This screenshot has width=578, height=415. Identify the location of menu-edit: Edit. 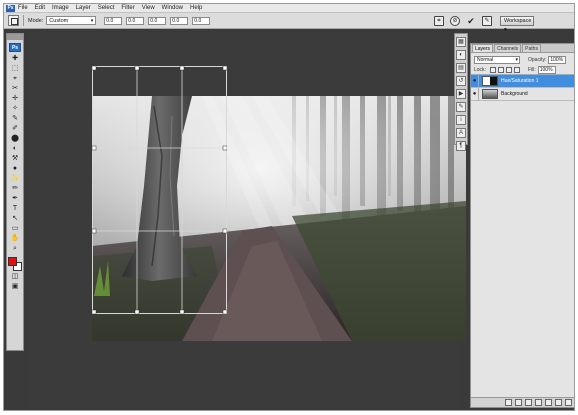
(40, 8).